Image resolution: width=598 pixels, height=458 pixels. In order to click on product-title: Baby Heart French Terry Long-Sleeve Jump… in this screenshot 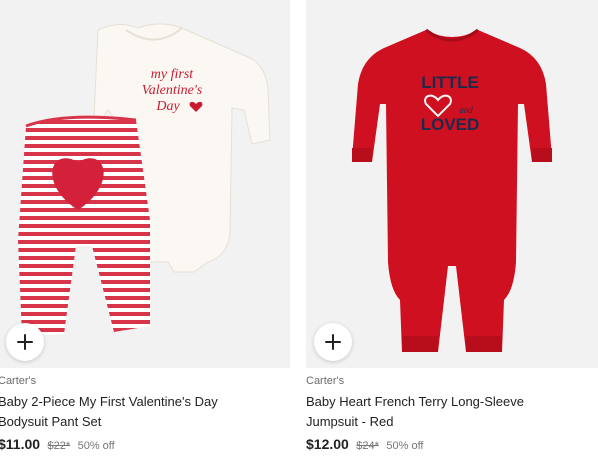, I will do `click(451, 412)`.